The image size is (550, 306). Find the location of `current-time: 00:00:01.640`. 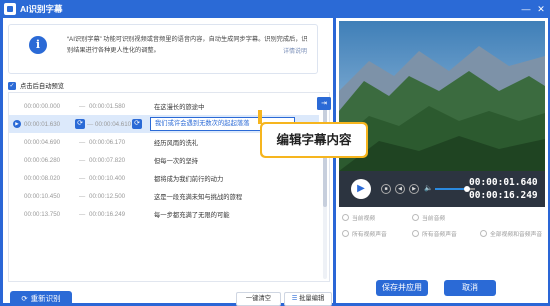

current-time: 00:00:01.640 is located at coordinates (503, 182).